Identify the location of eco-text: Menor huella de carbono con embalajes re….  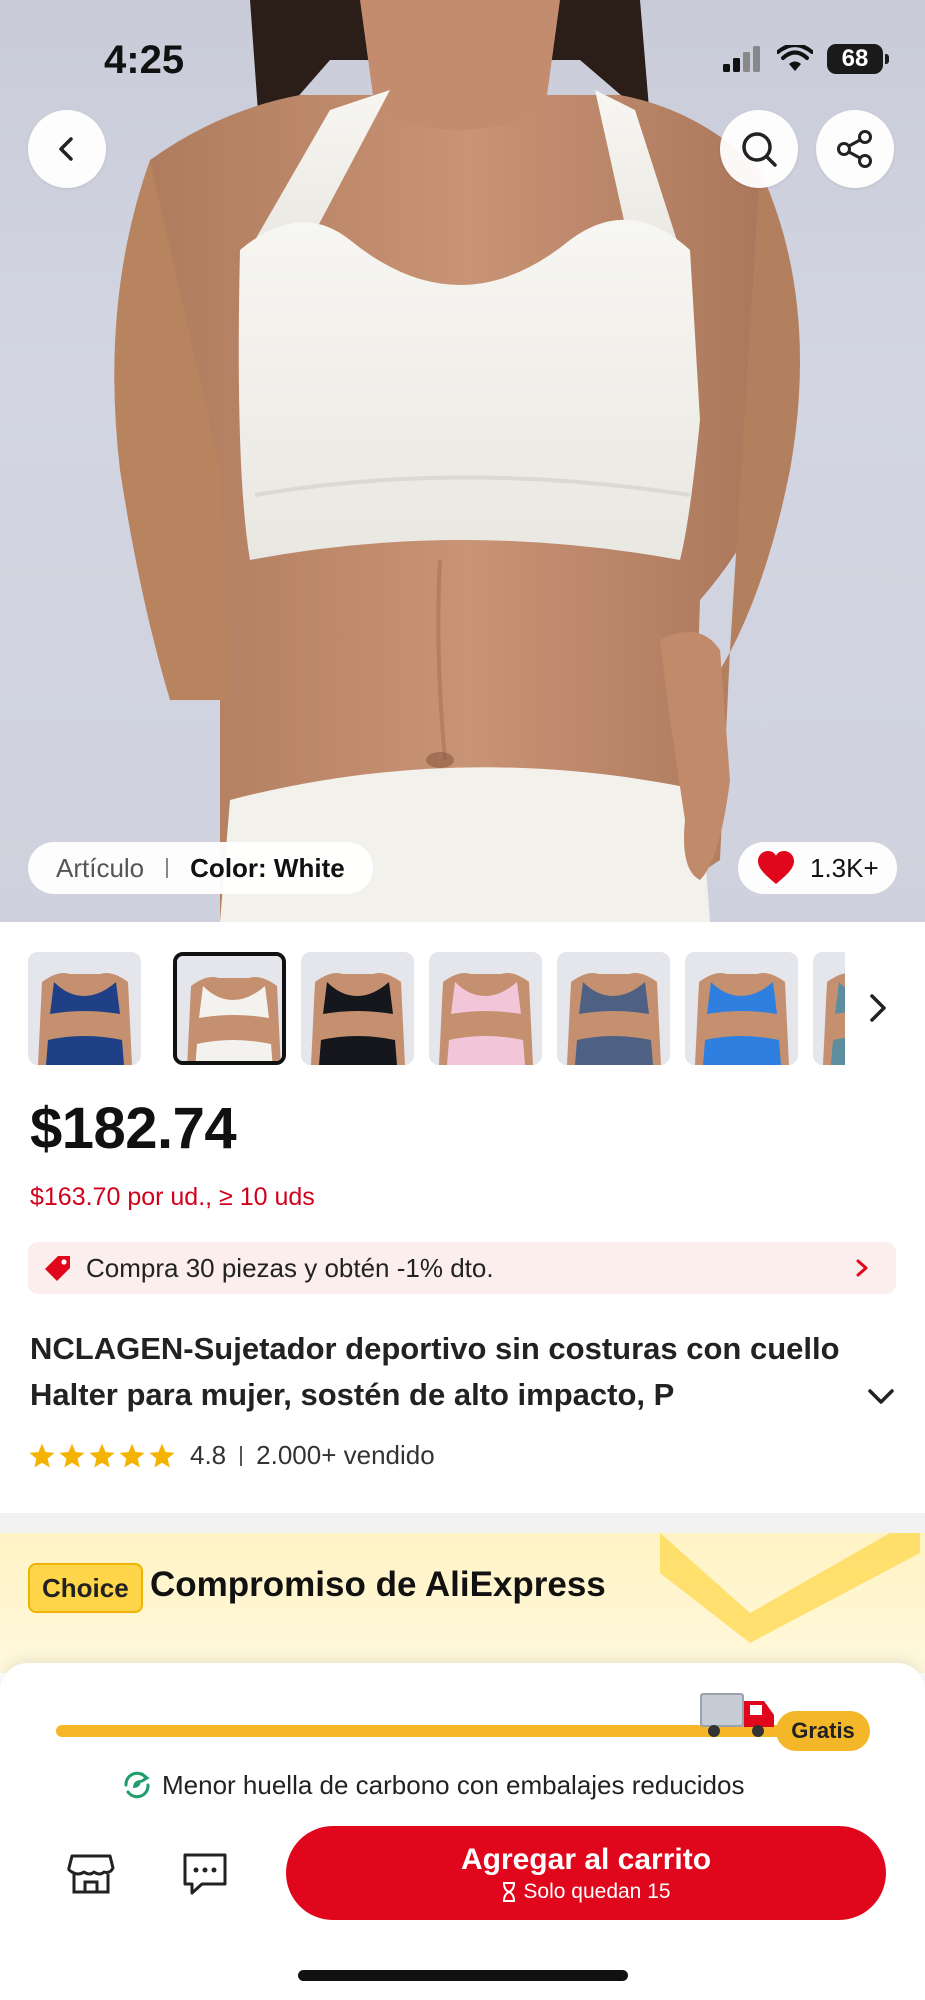
(453, 1784).